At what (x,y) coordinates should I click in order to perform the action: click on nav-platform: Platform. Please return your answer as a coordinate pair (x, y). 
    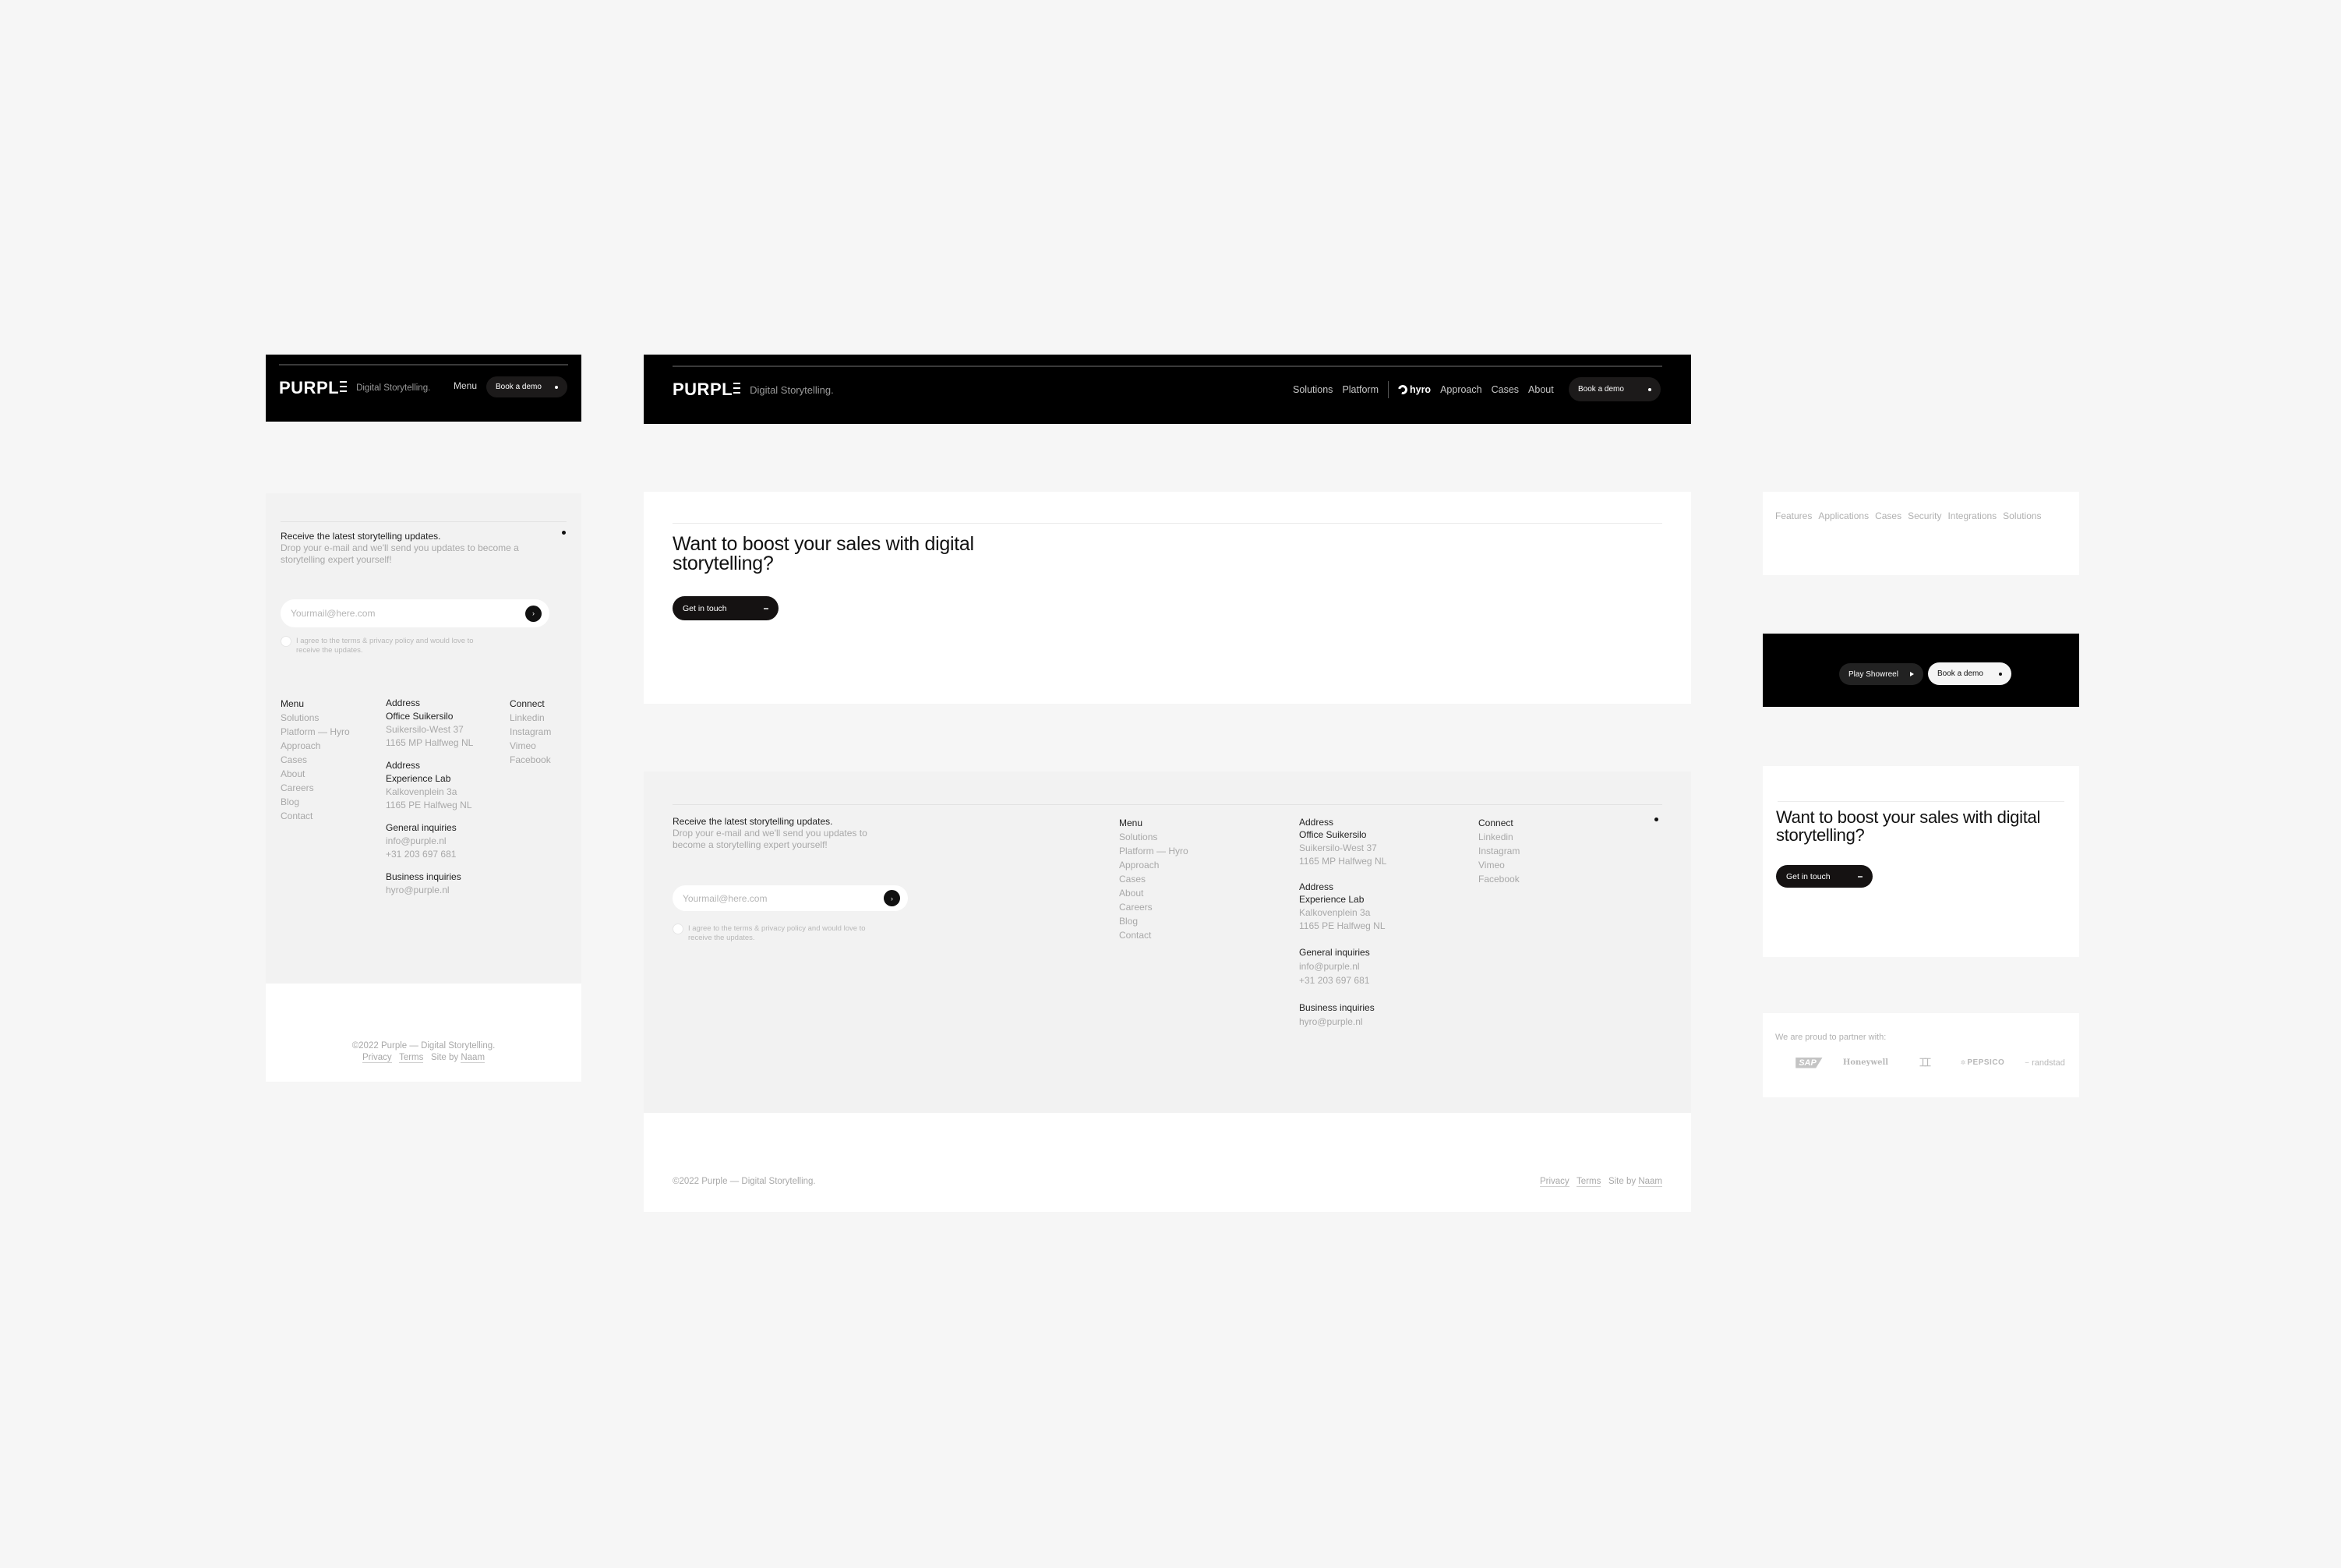
    Looking at the image, I should click on (1360, 389).